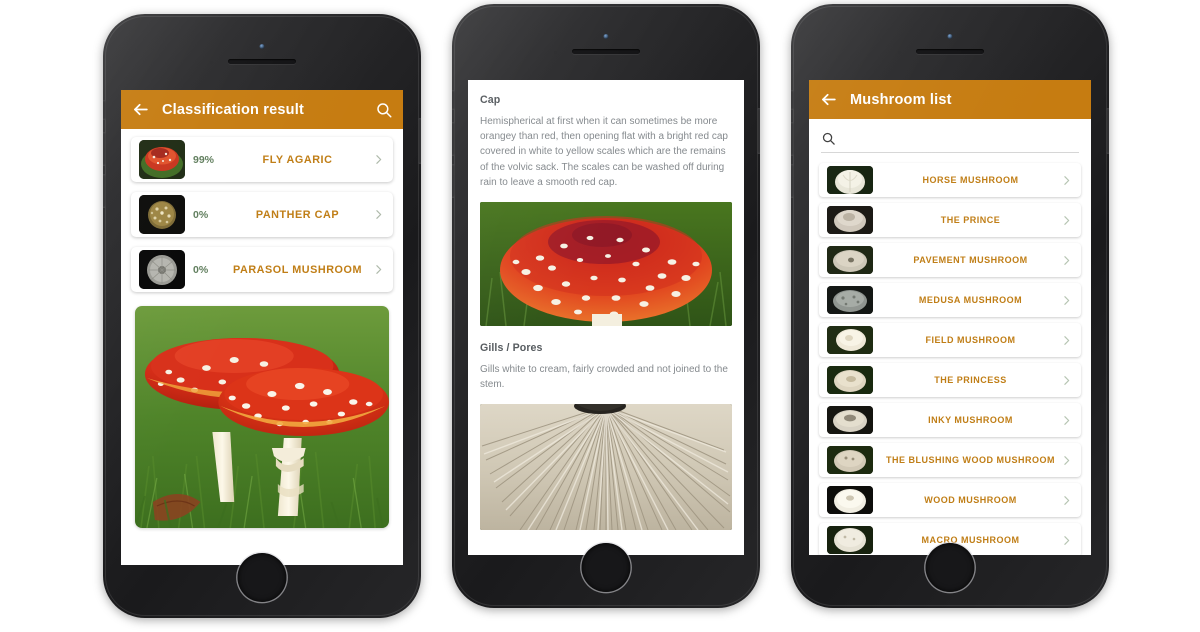 Image resolution: width=1200 pixels, height=632 pixels. I want to click on list-item: WOOD MUSHROOM, so click(950, 500).